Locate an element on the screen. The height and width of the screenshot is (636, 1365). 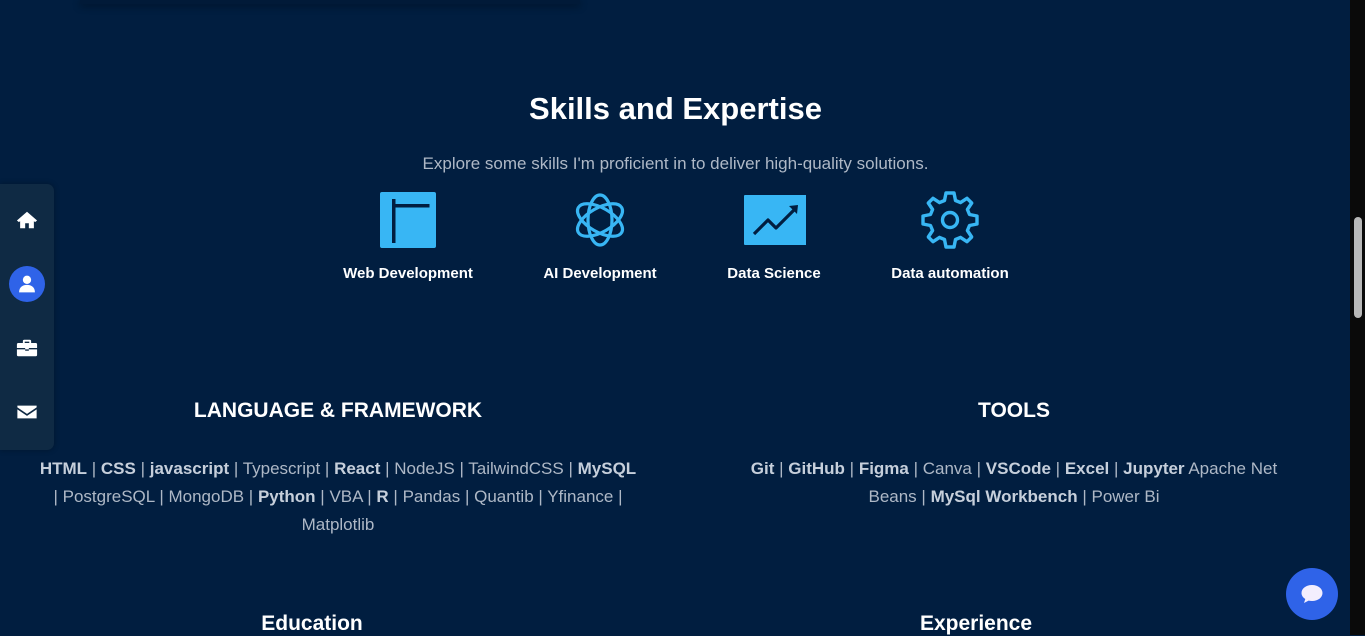
skill-tag: NodeJS is located at coordinates (424, 468).